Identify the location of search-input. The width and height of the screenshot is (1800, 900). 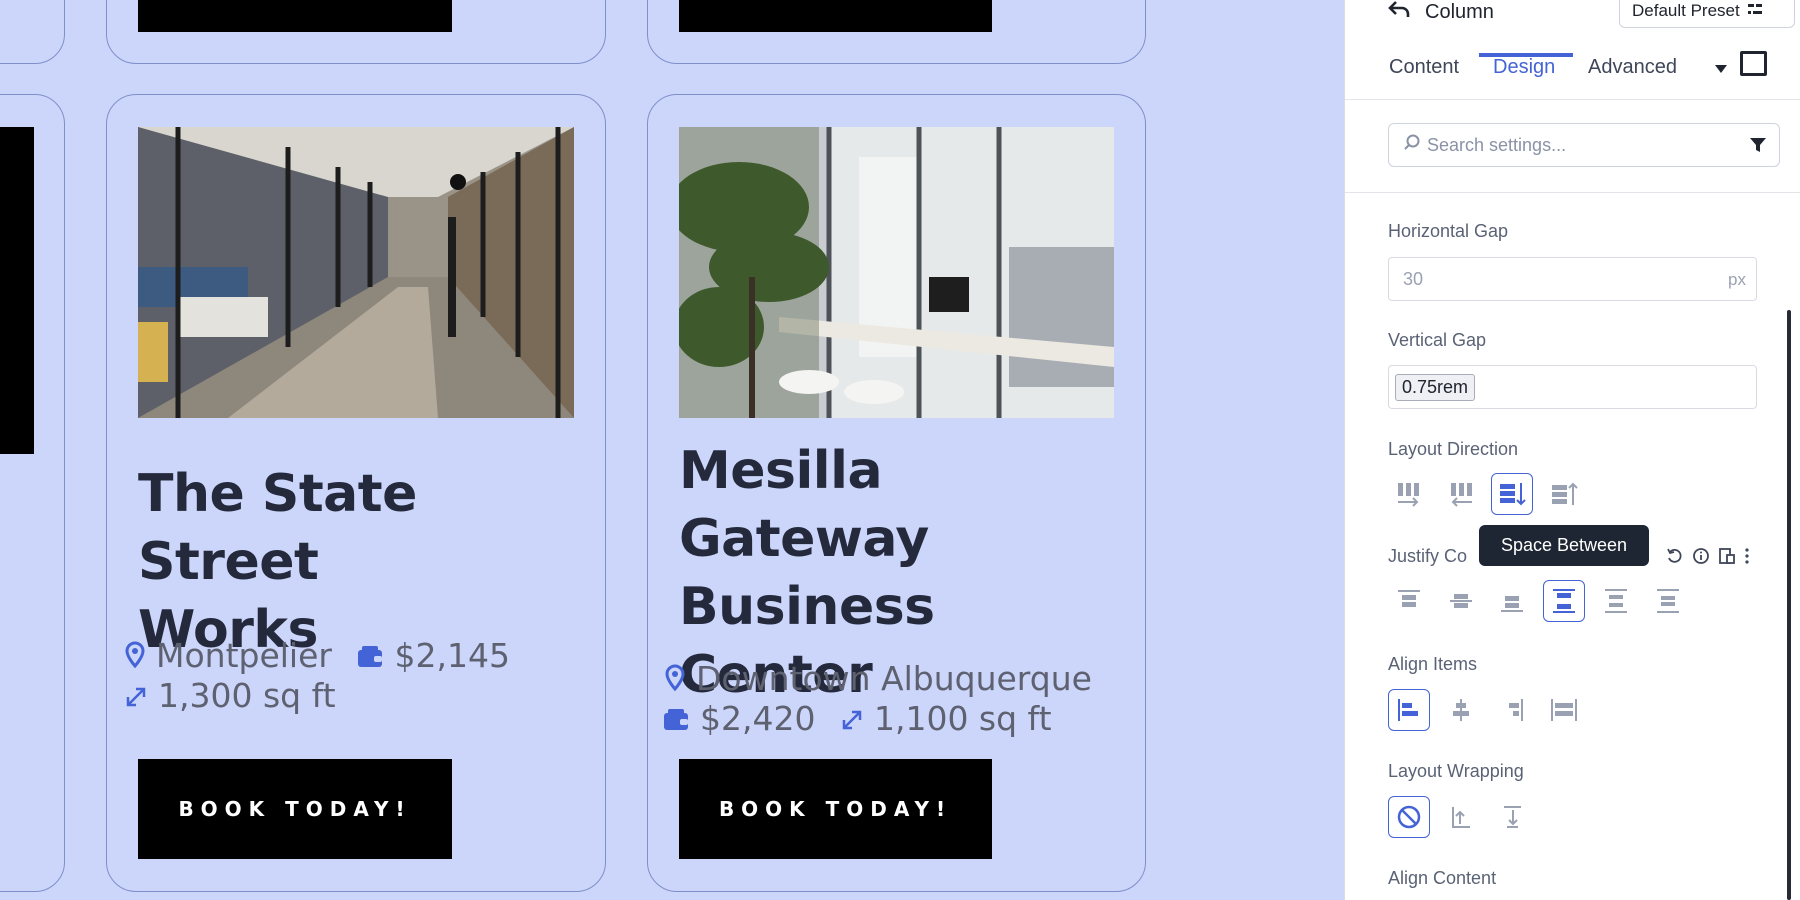
(1577, 145).